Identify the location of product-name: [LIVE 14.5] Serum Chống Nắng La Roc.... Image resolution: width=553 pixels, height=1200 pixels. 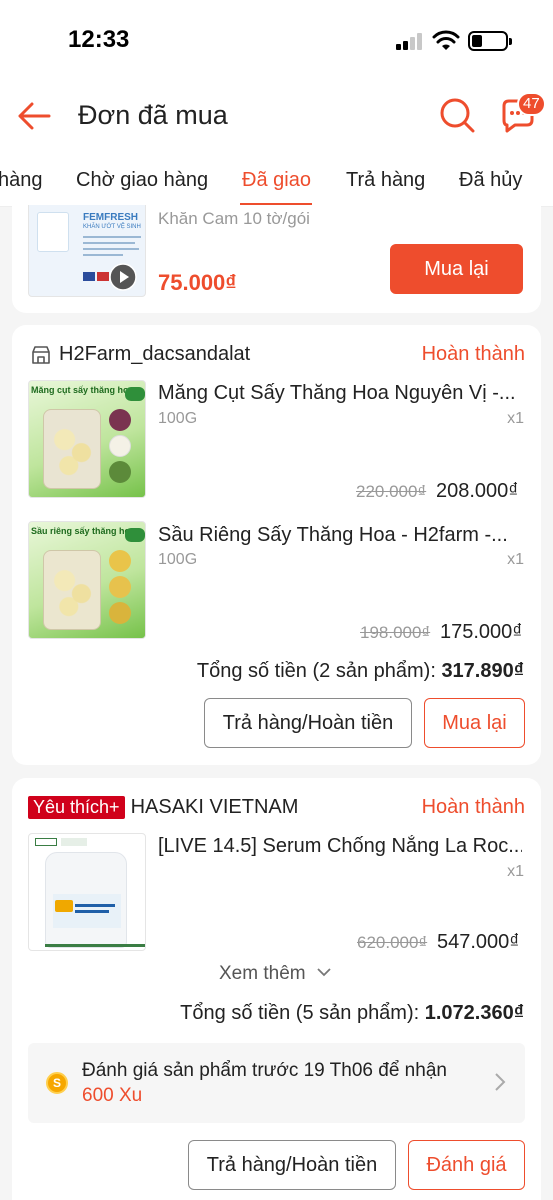
(340, 846).